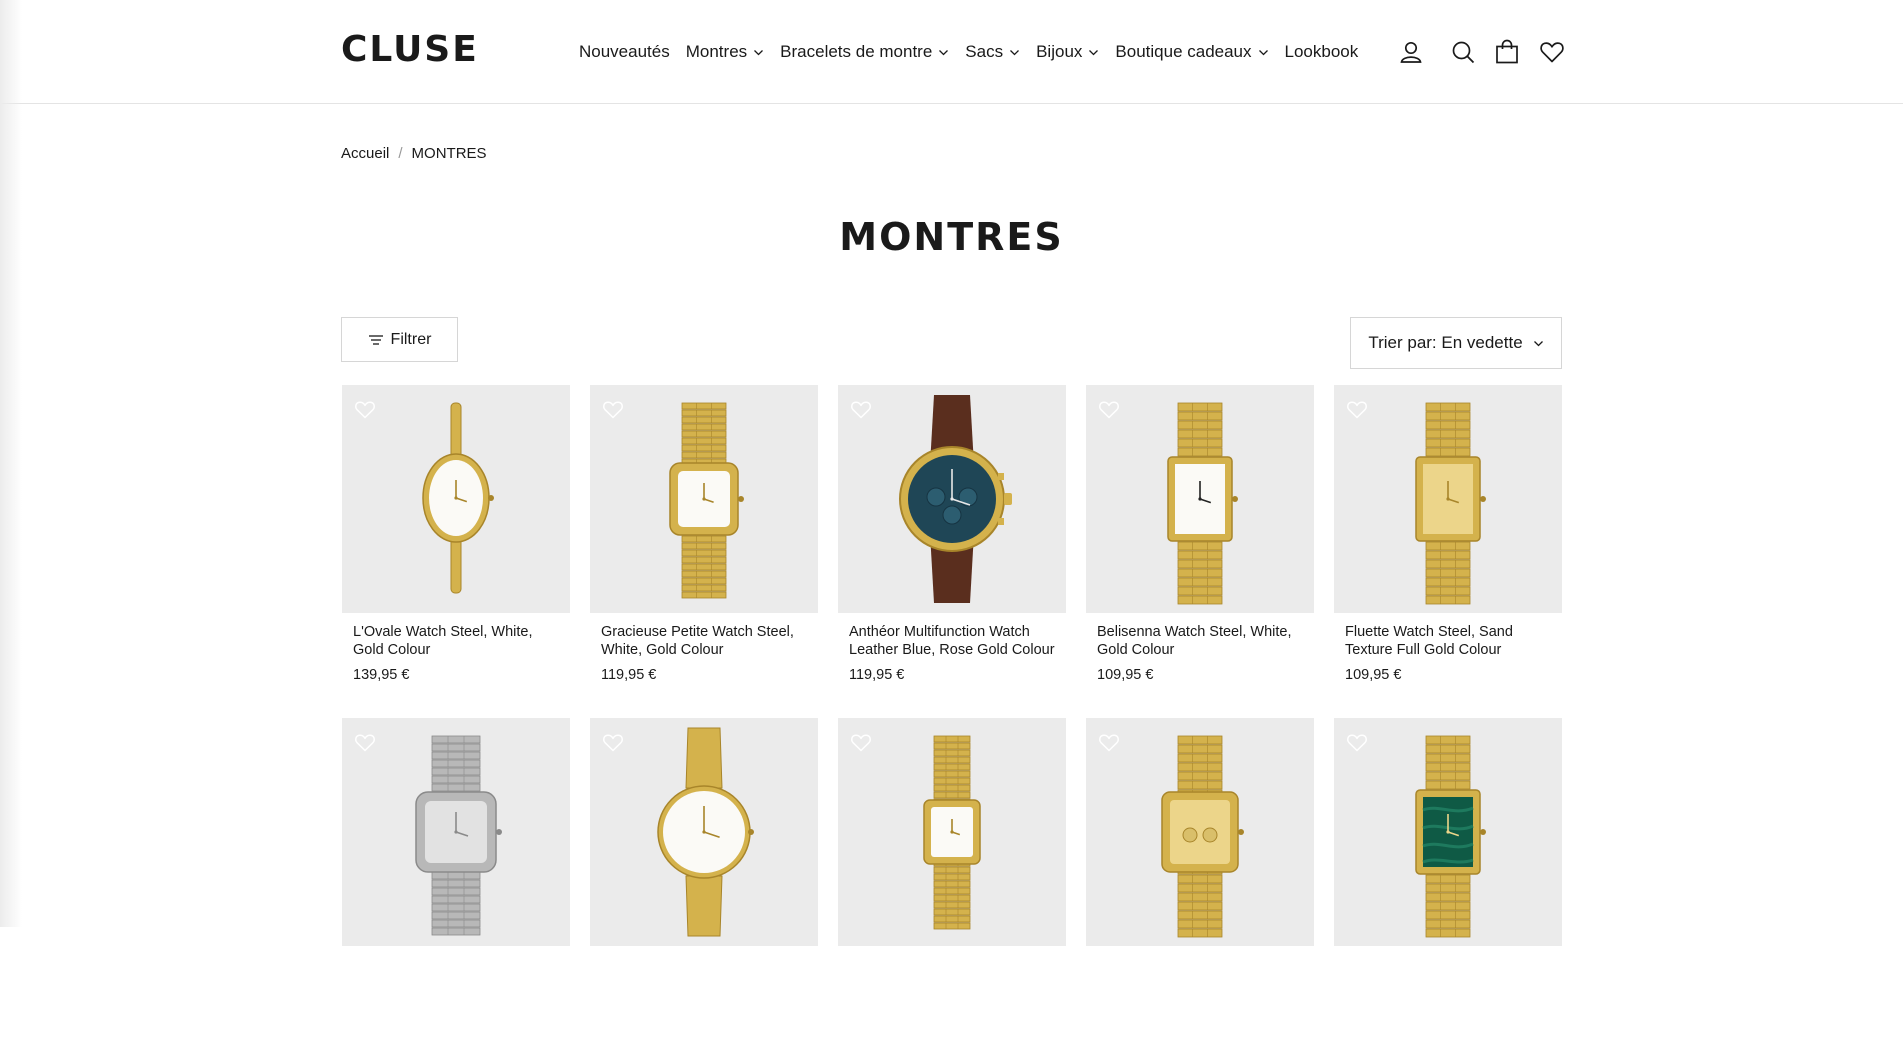 The image size is (1903, 1051). I want to click on breadcrumb-home-link: Accueil, so click(365, 153).